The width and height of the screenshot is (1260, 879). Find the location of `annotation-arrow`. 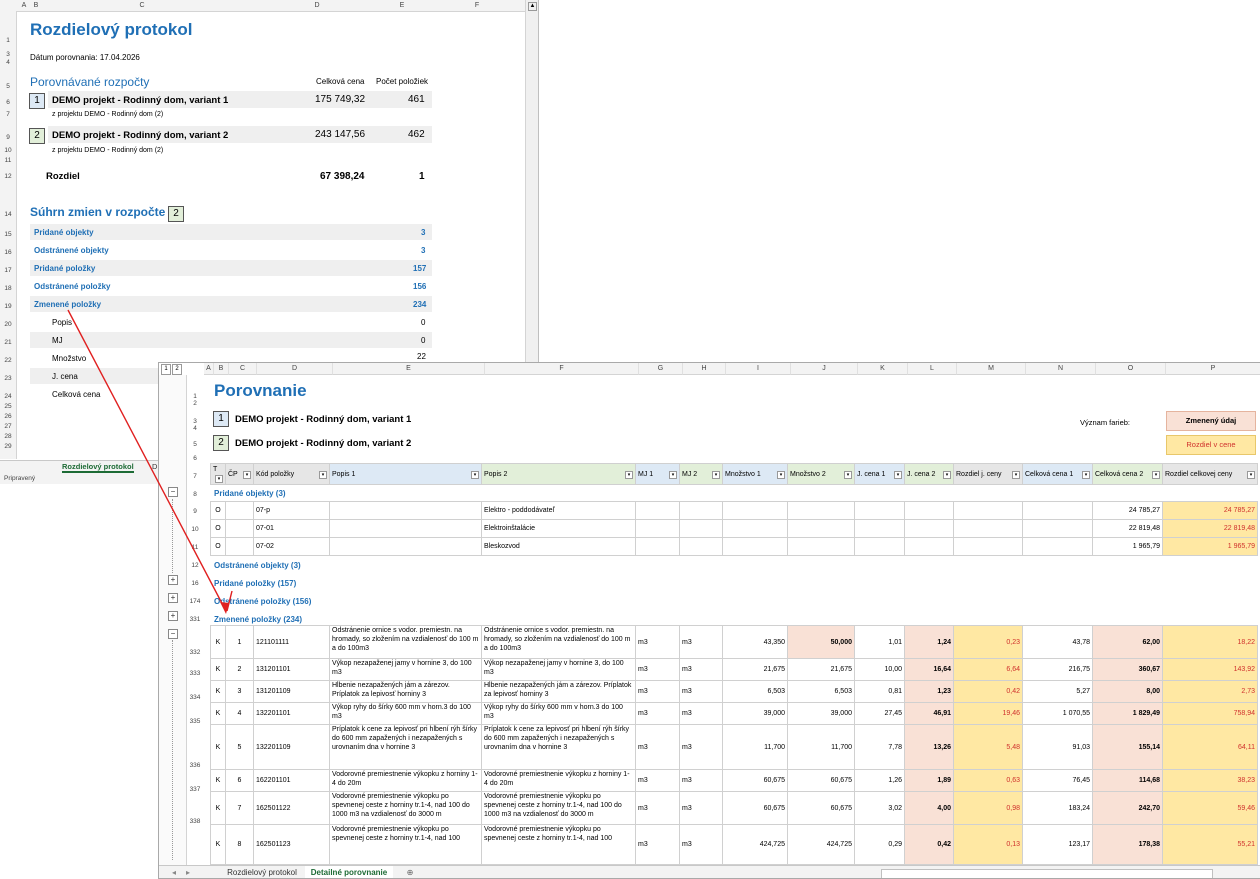

annotation-arrow is located at coordinates (150, 461).